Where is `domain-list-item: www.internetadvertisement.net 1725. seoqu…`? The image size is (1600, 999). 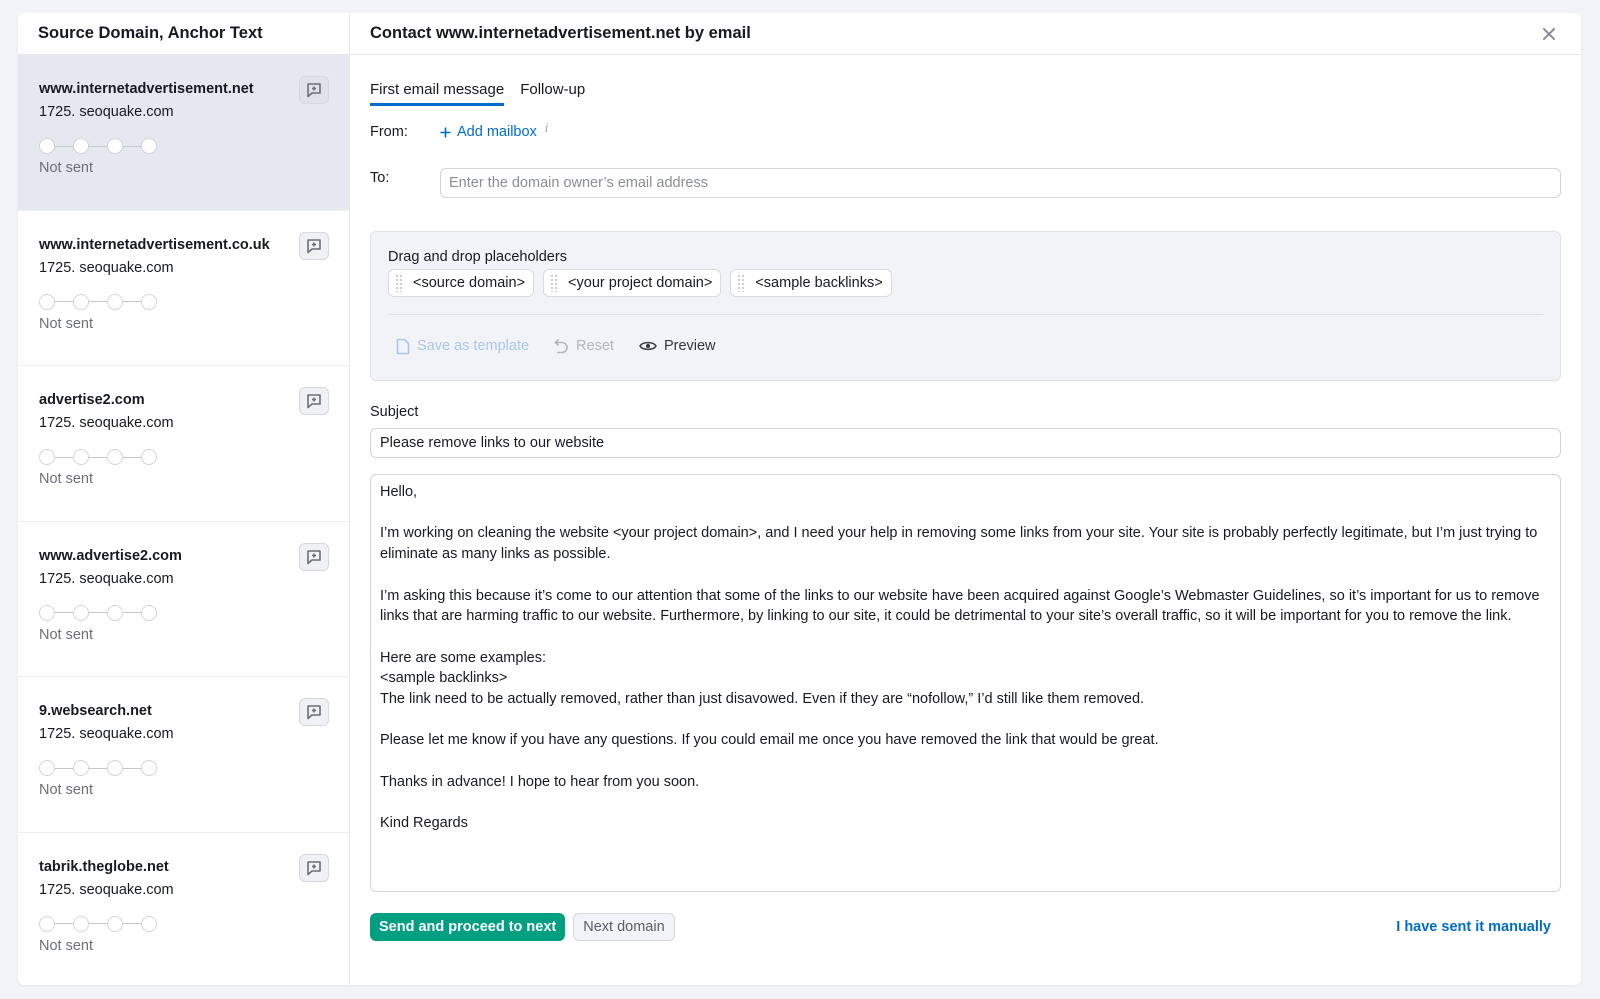
domain-list-item: www.internetadvertisement.net 1725. seoqu… is located at coordinates (183, 133).